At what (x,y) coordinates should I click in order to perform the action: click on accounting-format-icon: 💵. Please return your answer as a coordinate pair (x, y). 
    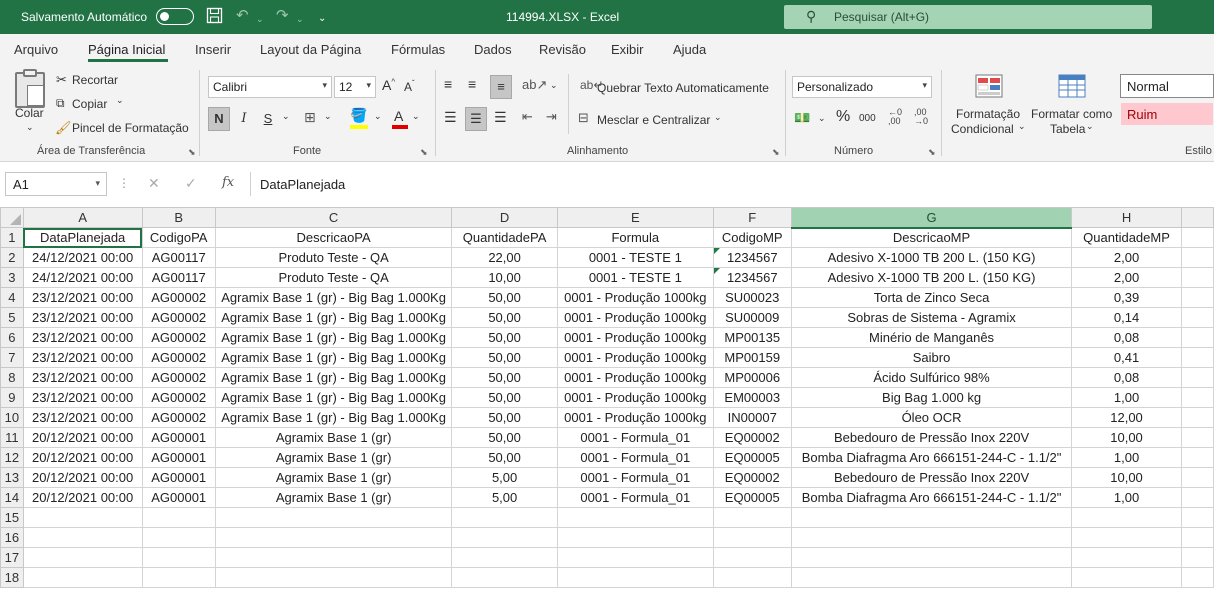
    Looking at the image, I should click on (802, 118).